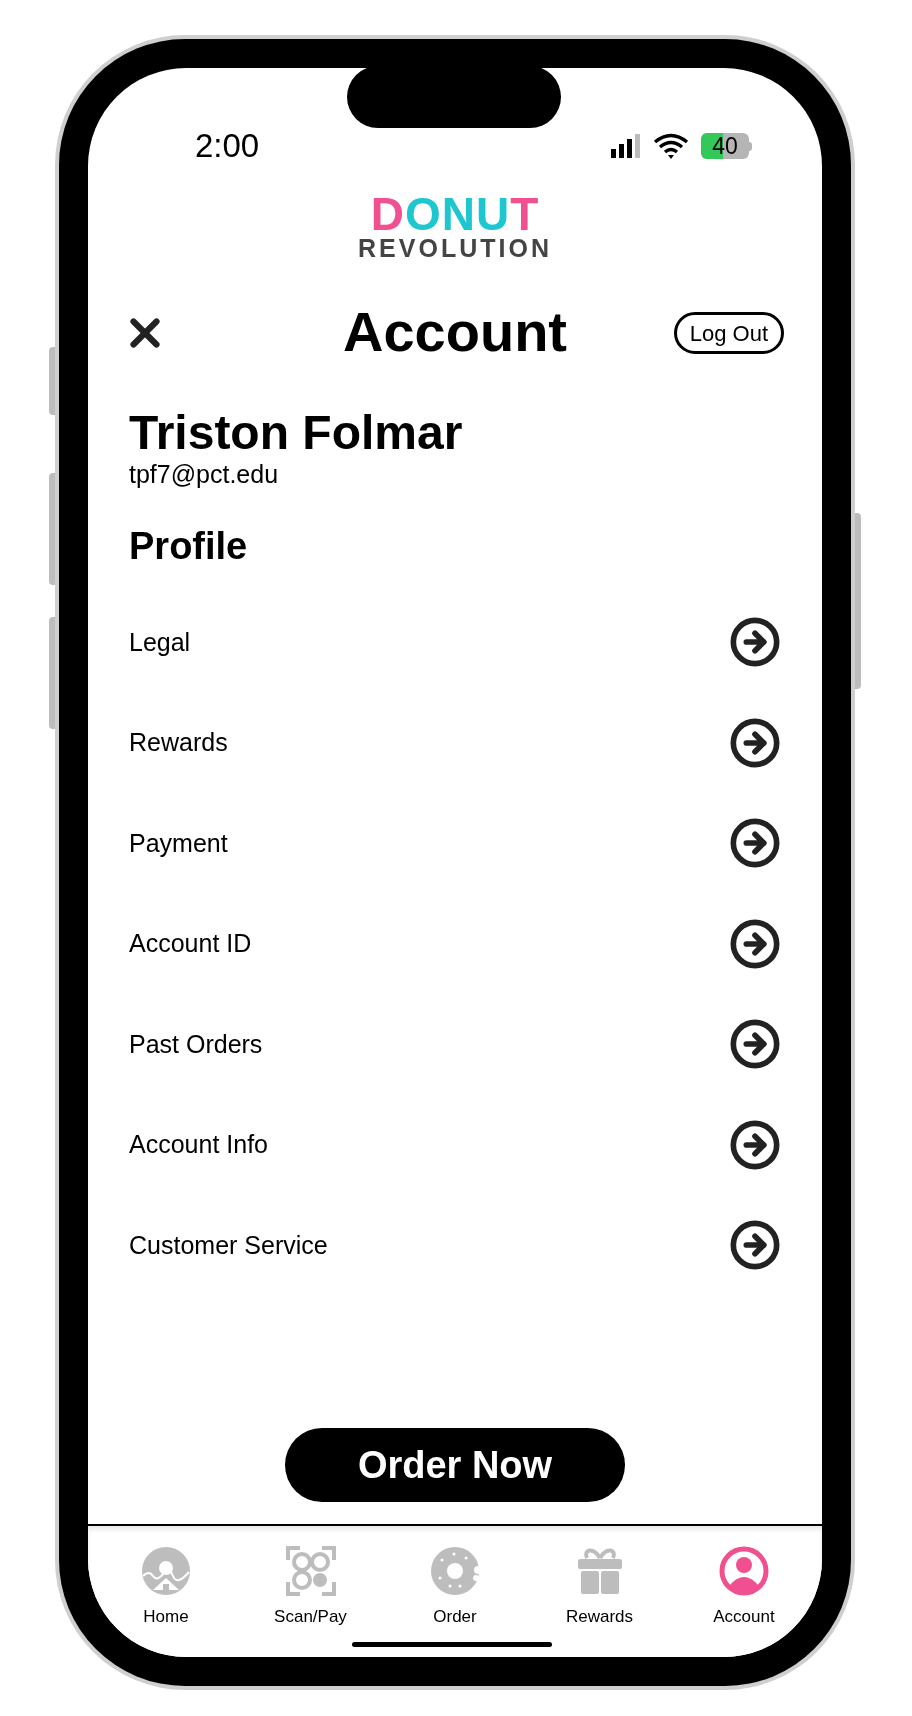 Image resolution: width=912 pixels, height=1716 pixels. What do you see at coordinates (626, 146) in the screenshot?
I see `signal-icon` at bounding box center [626, 146].